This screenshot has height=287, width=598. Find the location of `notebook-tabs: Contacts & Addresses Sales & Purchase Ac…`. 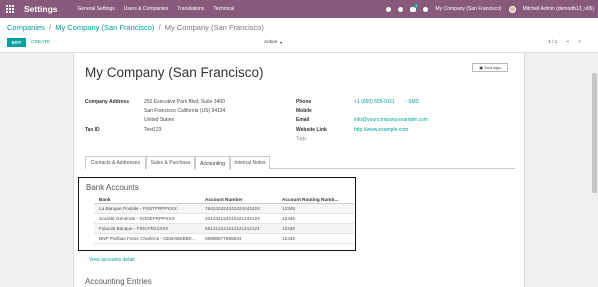

notebook-tabs: Contacts & Addresses Sales & Purchase Ac… is located at coordinates (300, 163).